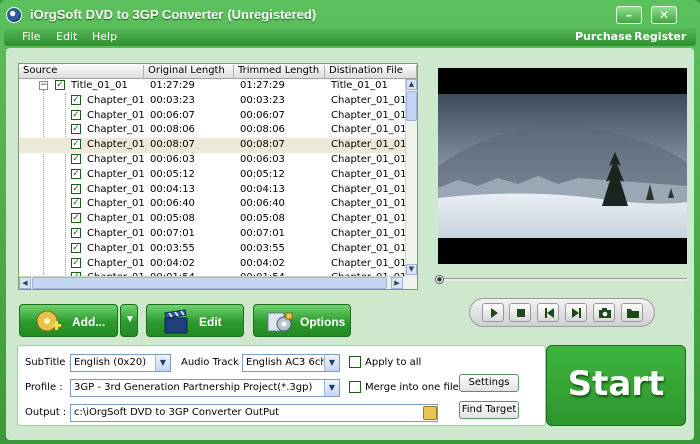 The width and height of the screenshot is (700, 444). Describe the element at coordinates (189, 72) in the screenshot. I see `column-original-length: Original Length` at that location.